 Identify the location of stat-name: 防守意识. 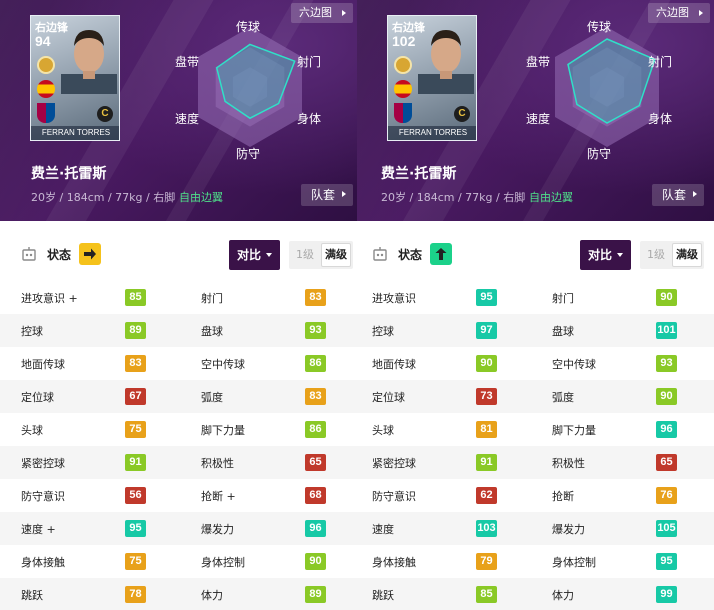
(394, 496).